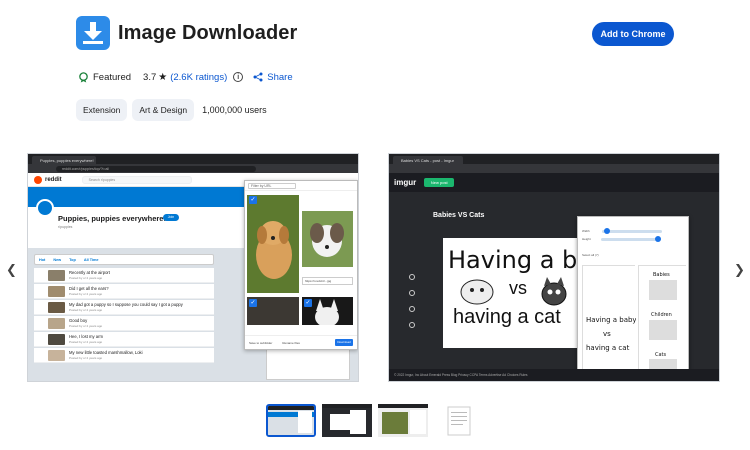 The image size is (750, 450). What do you see at coordinates (554, 291) in the screenshot?
I see `cat-drawing-icon` at bounding box center [554, 291].